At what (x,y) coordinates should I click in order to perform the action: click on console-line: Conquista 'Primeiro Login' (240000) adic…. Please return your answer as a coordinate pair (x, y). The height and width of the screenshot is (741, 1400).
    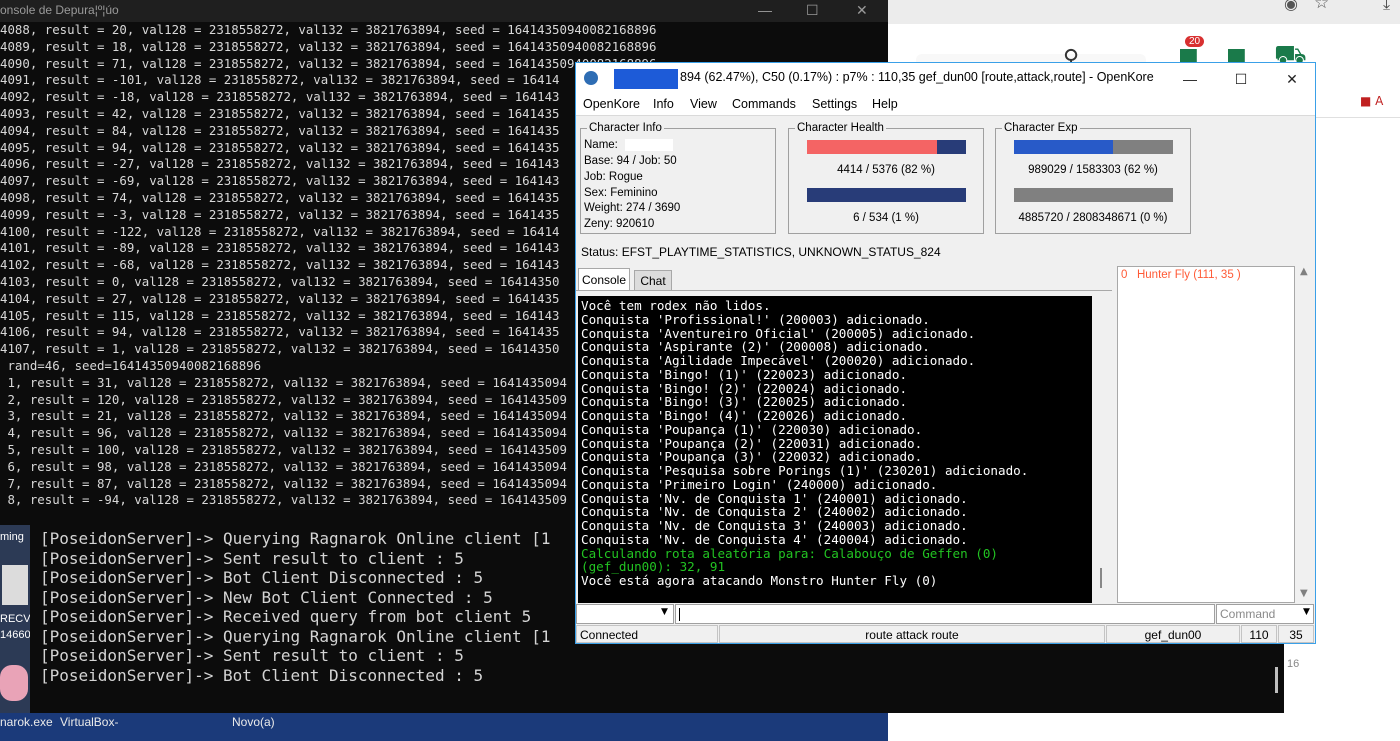
    Looking at the image, I should click on (759, 484).